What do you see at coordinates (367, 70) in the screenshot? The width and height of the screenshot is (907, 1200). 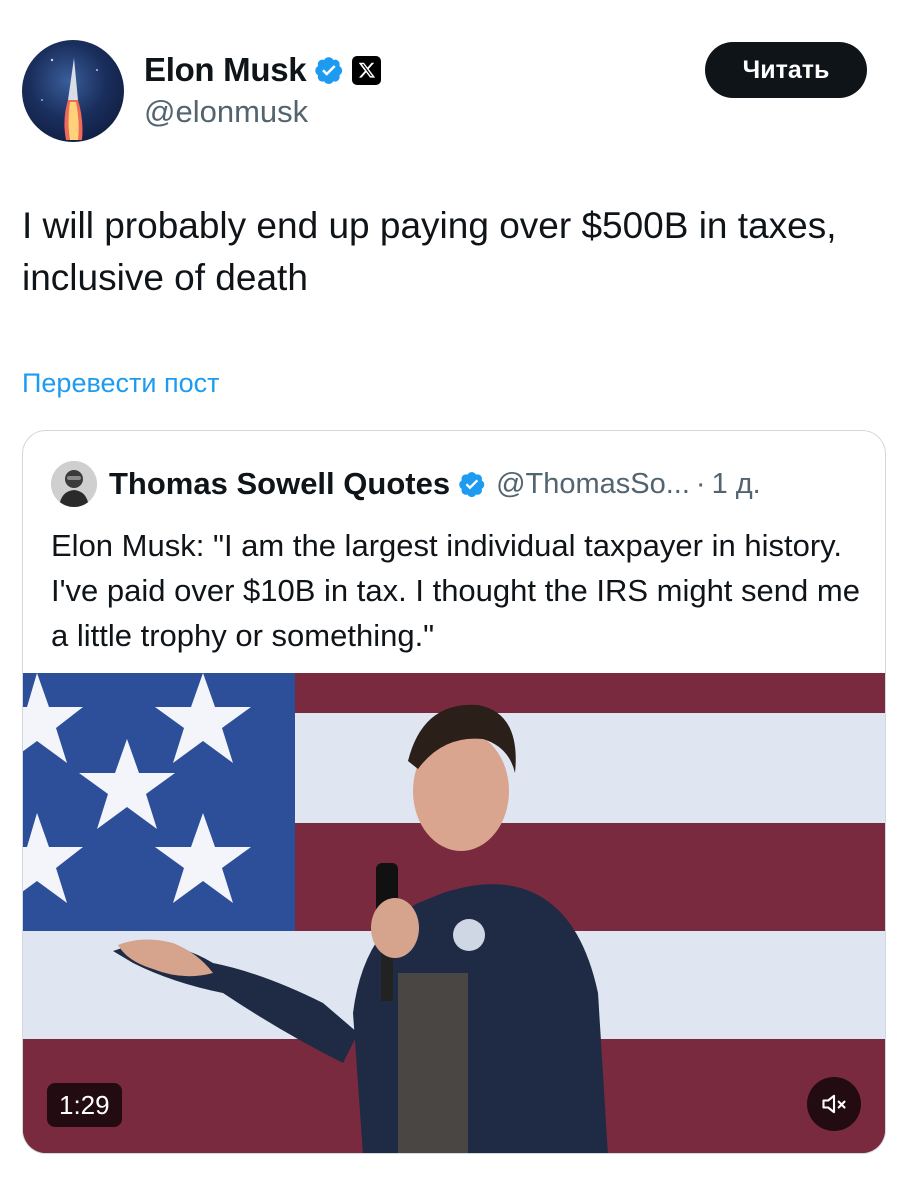 I see `x-logo-icon` at bounding box center [367, 70].